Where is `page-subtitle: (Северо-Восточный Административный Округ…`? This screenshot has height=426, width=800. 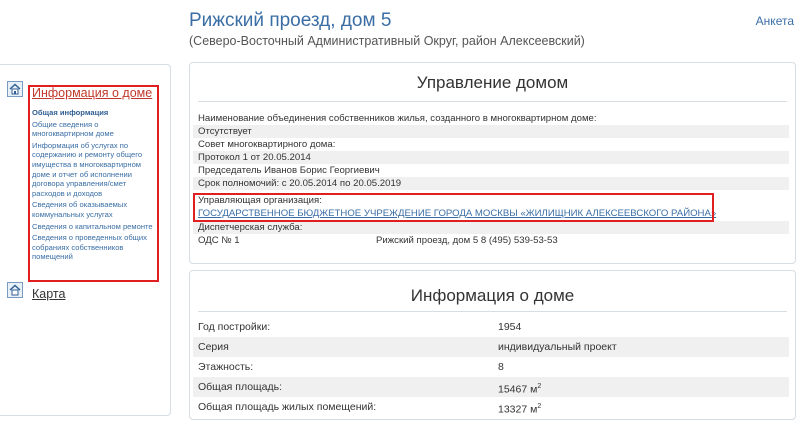 page-subtitle: (Северо-Восточный Административный Округ… is located at coordinates (387, 41).